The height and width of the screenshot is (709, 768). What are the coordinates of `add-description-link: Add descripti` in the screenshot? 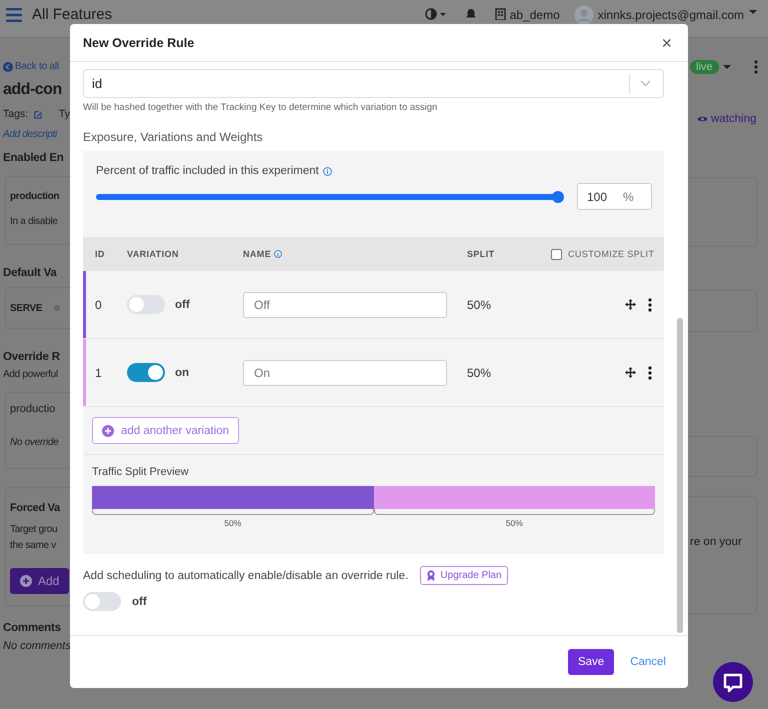 It's located at (36, 134).